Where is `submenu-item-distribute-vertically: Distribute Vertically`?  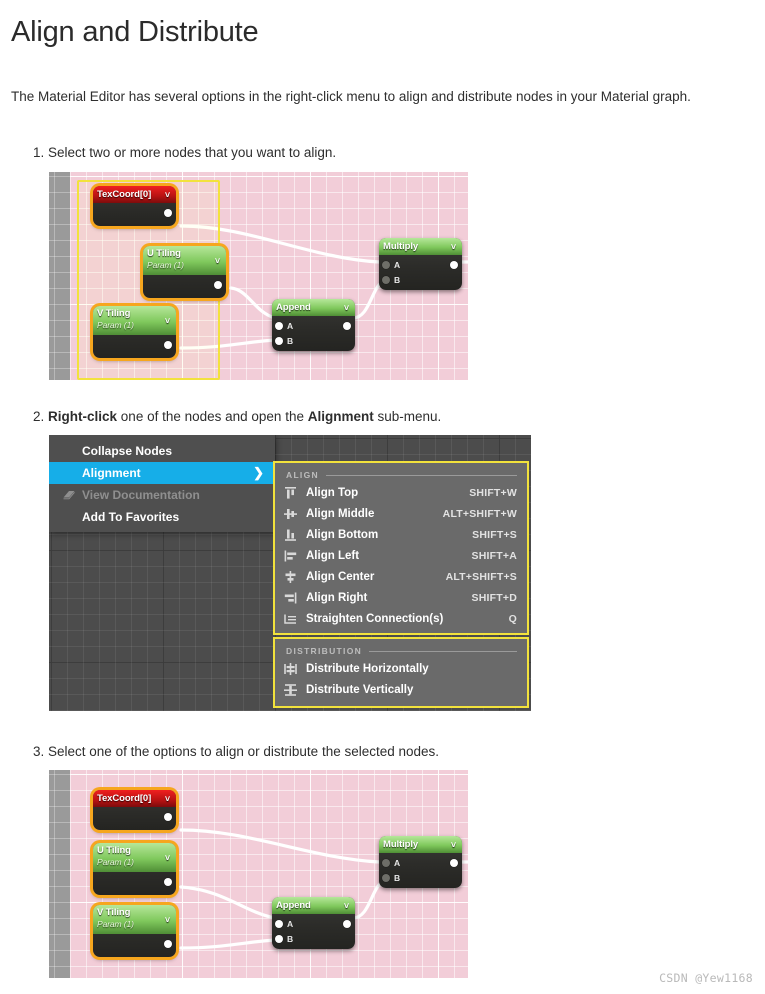 submenu-item-distribute-vertically: Distribute Vertically is located at coordinates (401, 689).